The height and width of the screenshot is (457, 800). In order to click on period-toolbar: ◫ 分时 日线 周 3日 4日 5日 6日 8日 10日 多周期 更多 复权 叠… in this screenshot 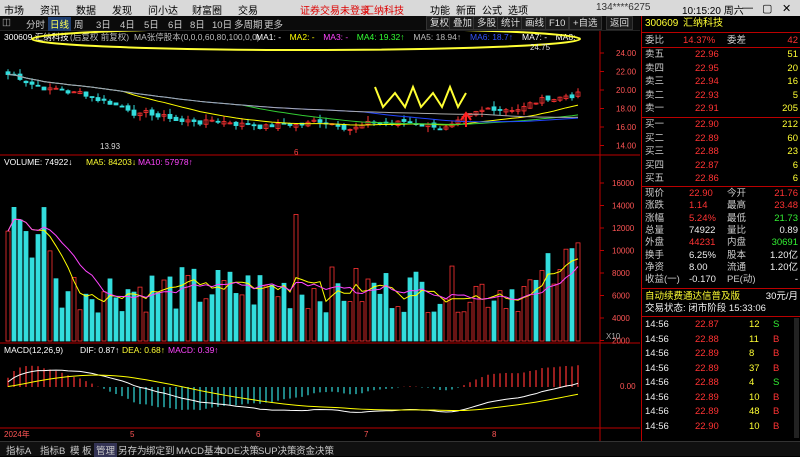, I will do `click(320, 23)`.